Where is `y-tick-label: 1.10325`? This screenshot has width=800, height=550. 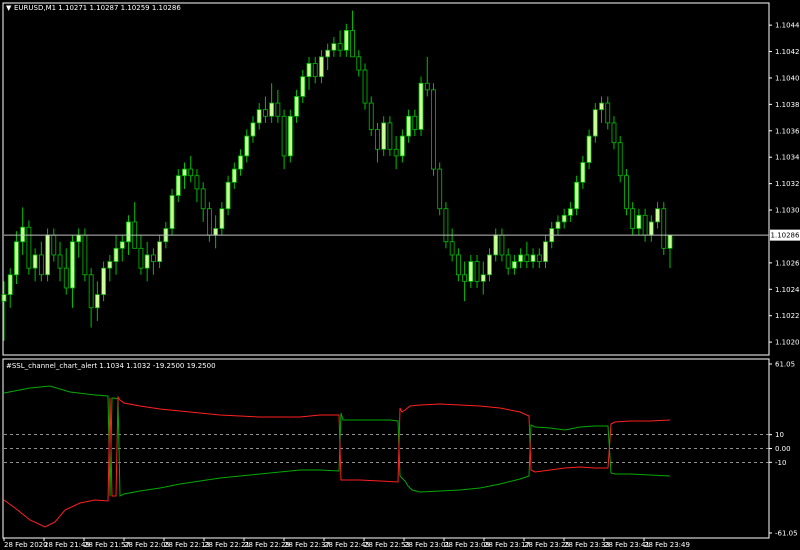 y-tick-label: 1.10325 is located at coordinates (787, 184).